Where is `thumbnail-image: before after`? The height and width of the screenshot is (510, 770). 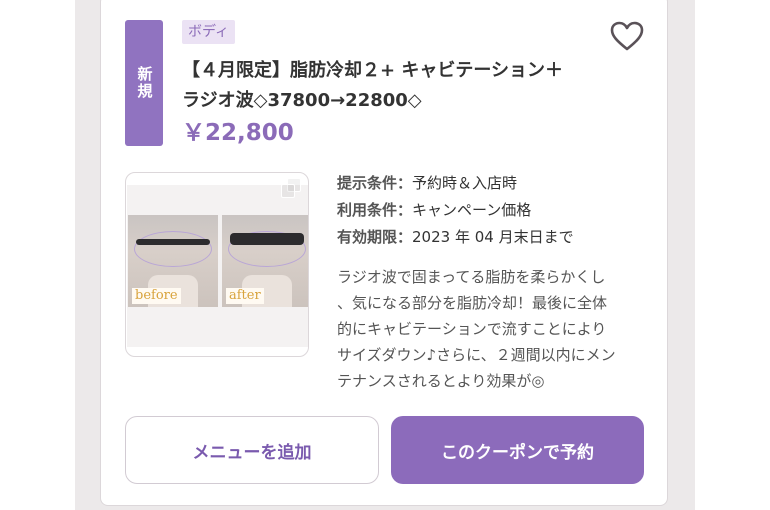
thumbnail-image: before after is located at coordinates (217, 266).